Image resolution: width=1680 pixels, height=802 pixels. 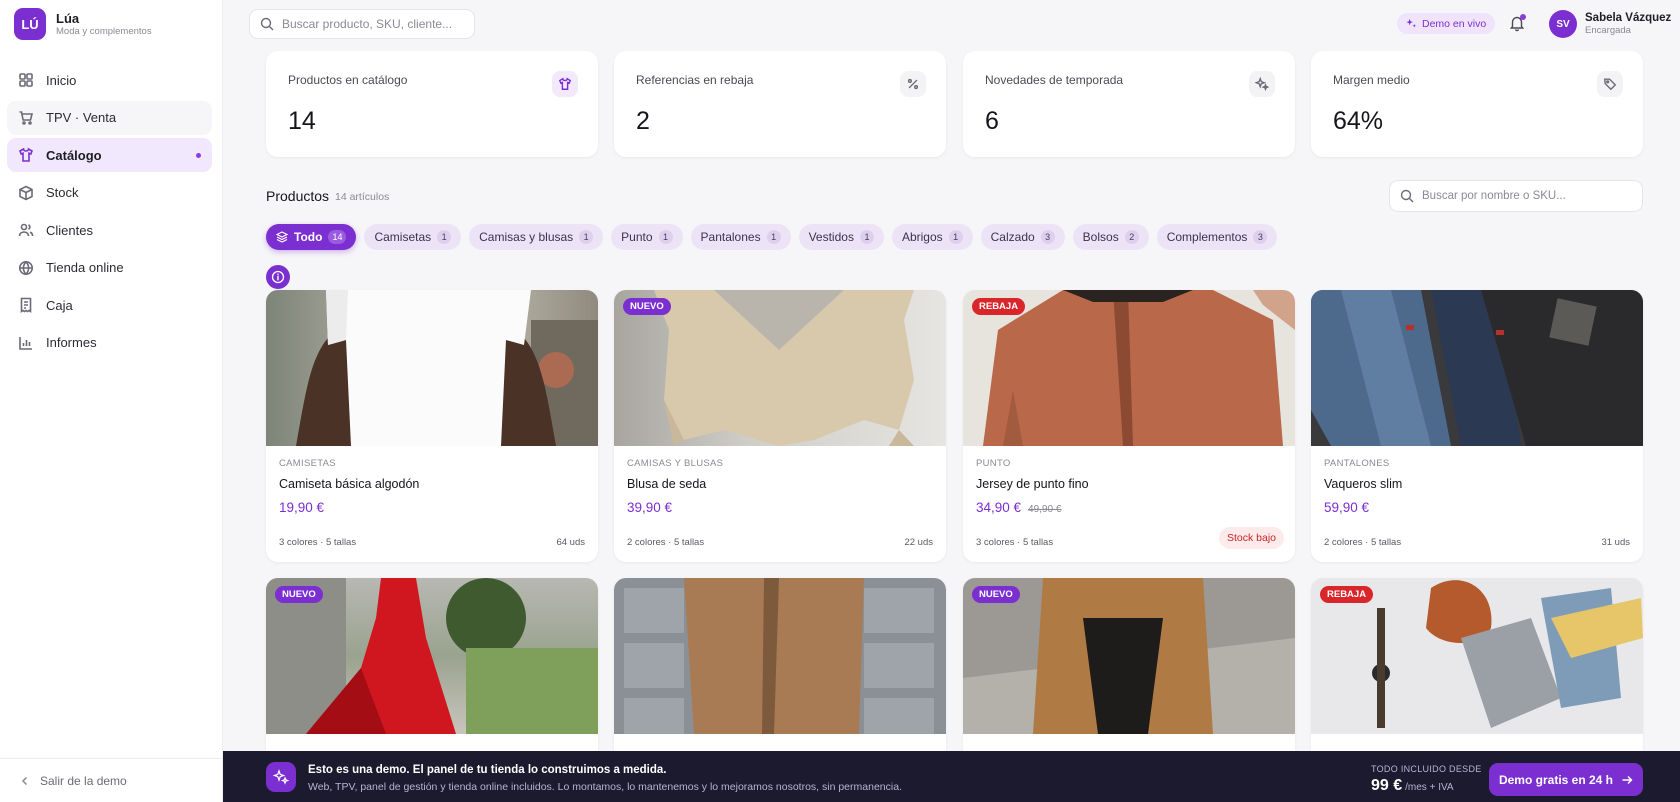 What do you see at coordinates (432, 507) in the screenshot?
I see `product-price-row: 19,90 €` at bounding box center [432, 507].